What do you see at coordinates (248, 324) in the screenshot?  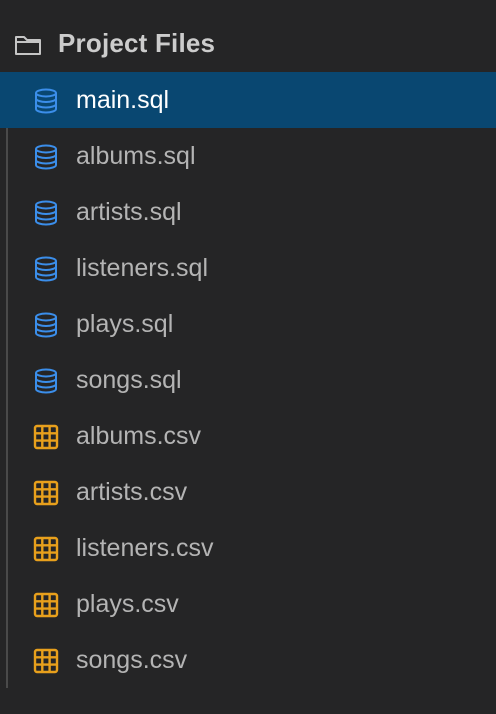 I see `file-item-plays-sql: plays.sql` at bounding box center [248, 324].